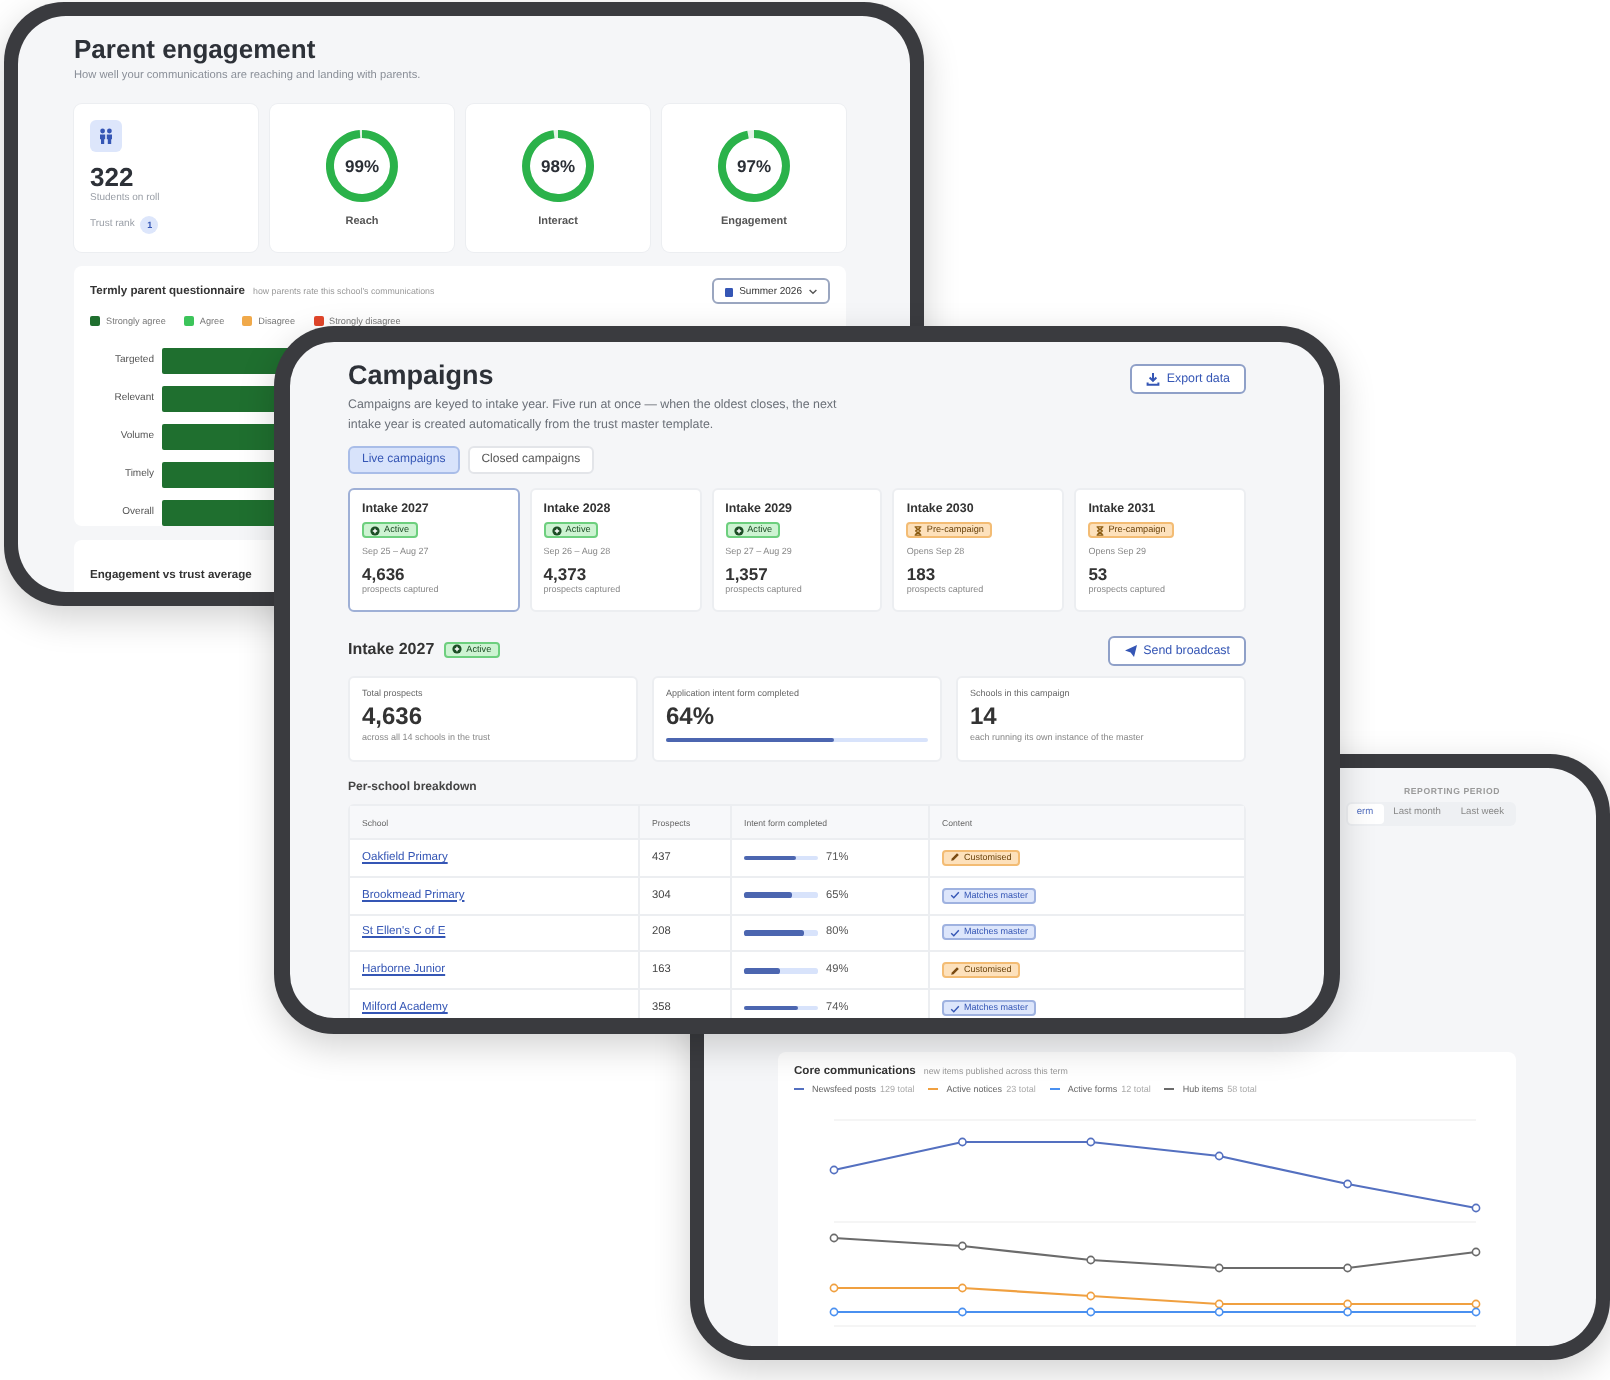 Image resolution: width=1610 pixels, height=1380 pixels. Describe the element at coordinates (984, 716) in the screenshot. I see `stat-value: 14` at that location.